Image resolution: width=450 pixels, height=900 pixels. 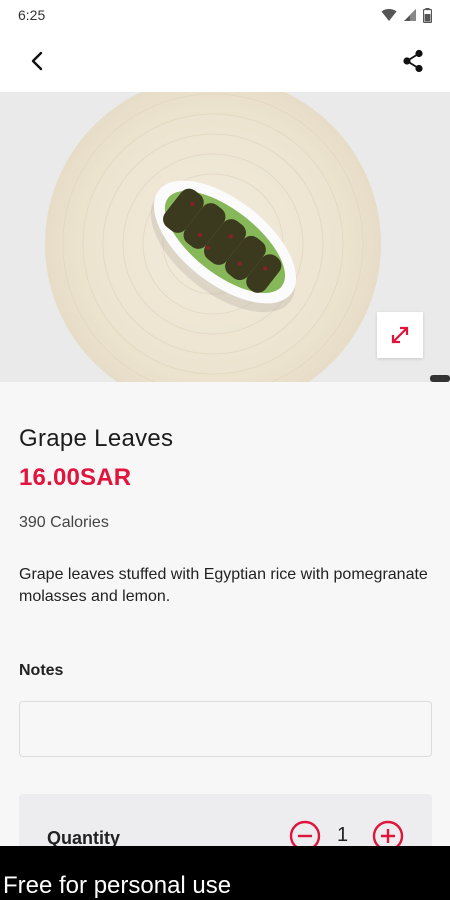 What do you see at coordinates (225, 61) in the screenshot?
I see `app-bar` at bounding box center [225, 61].